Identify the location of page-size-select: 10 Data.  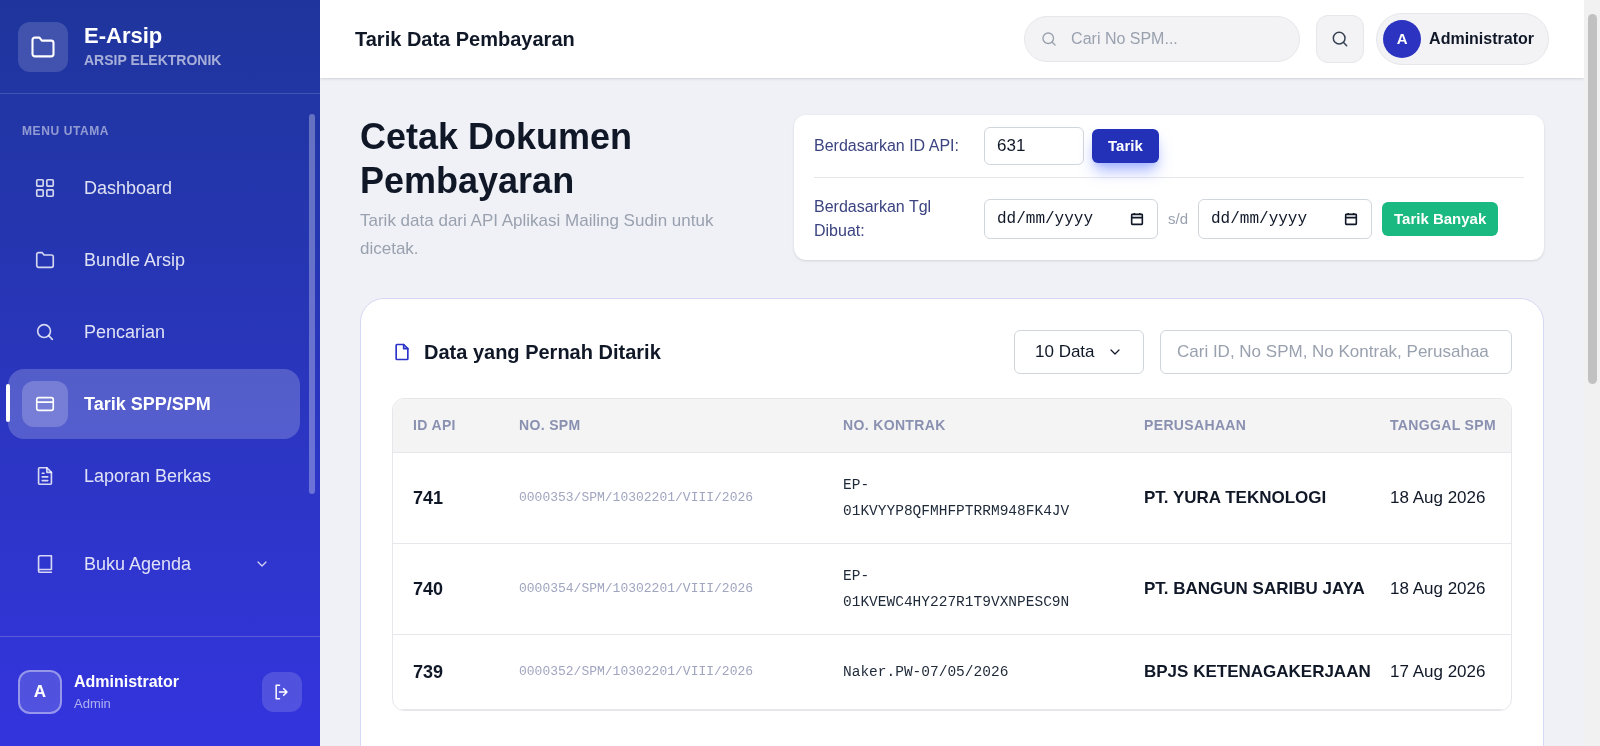
(1079, 352).